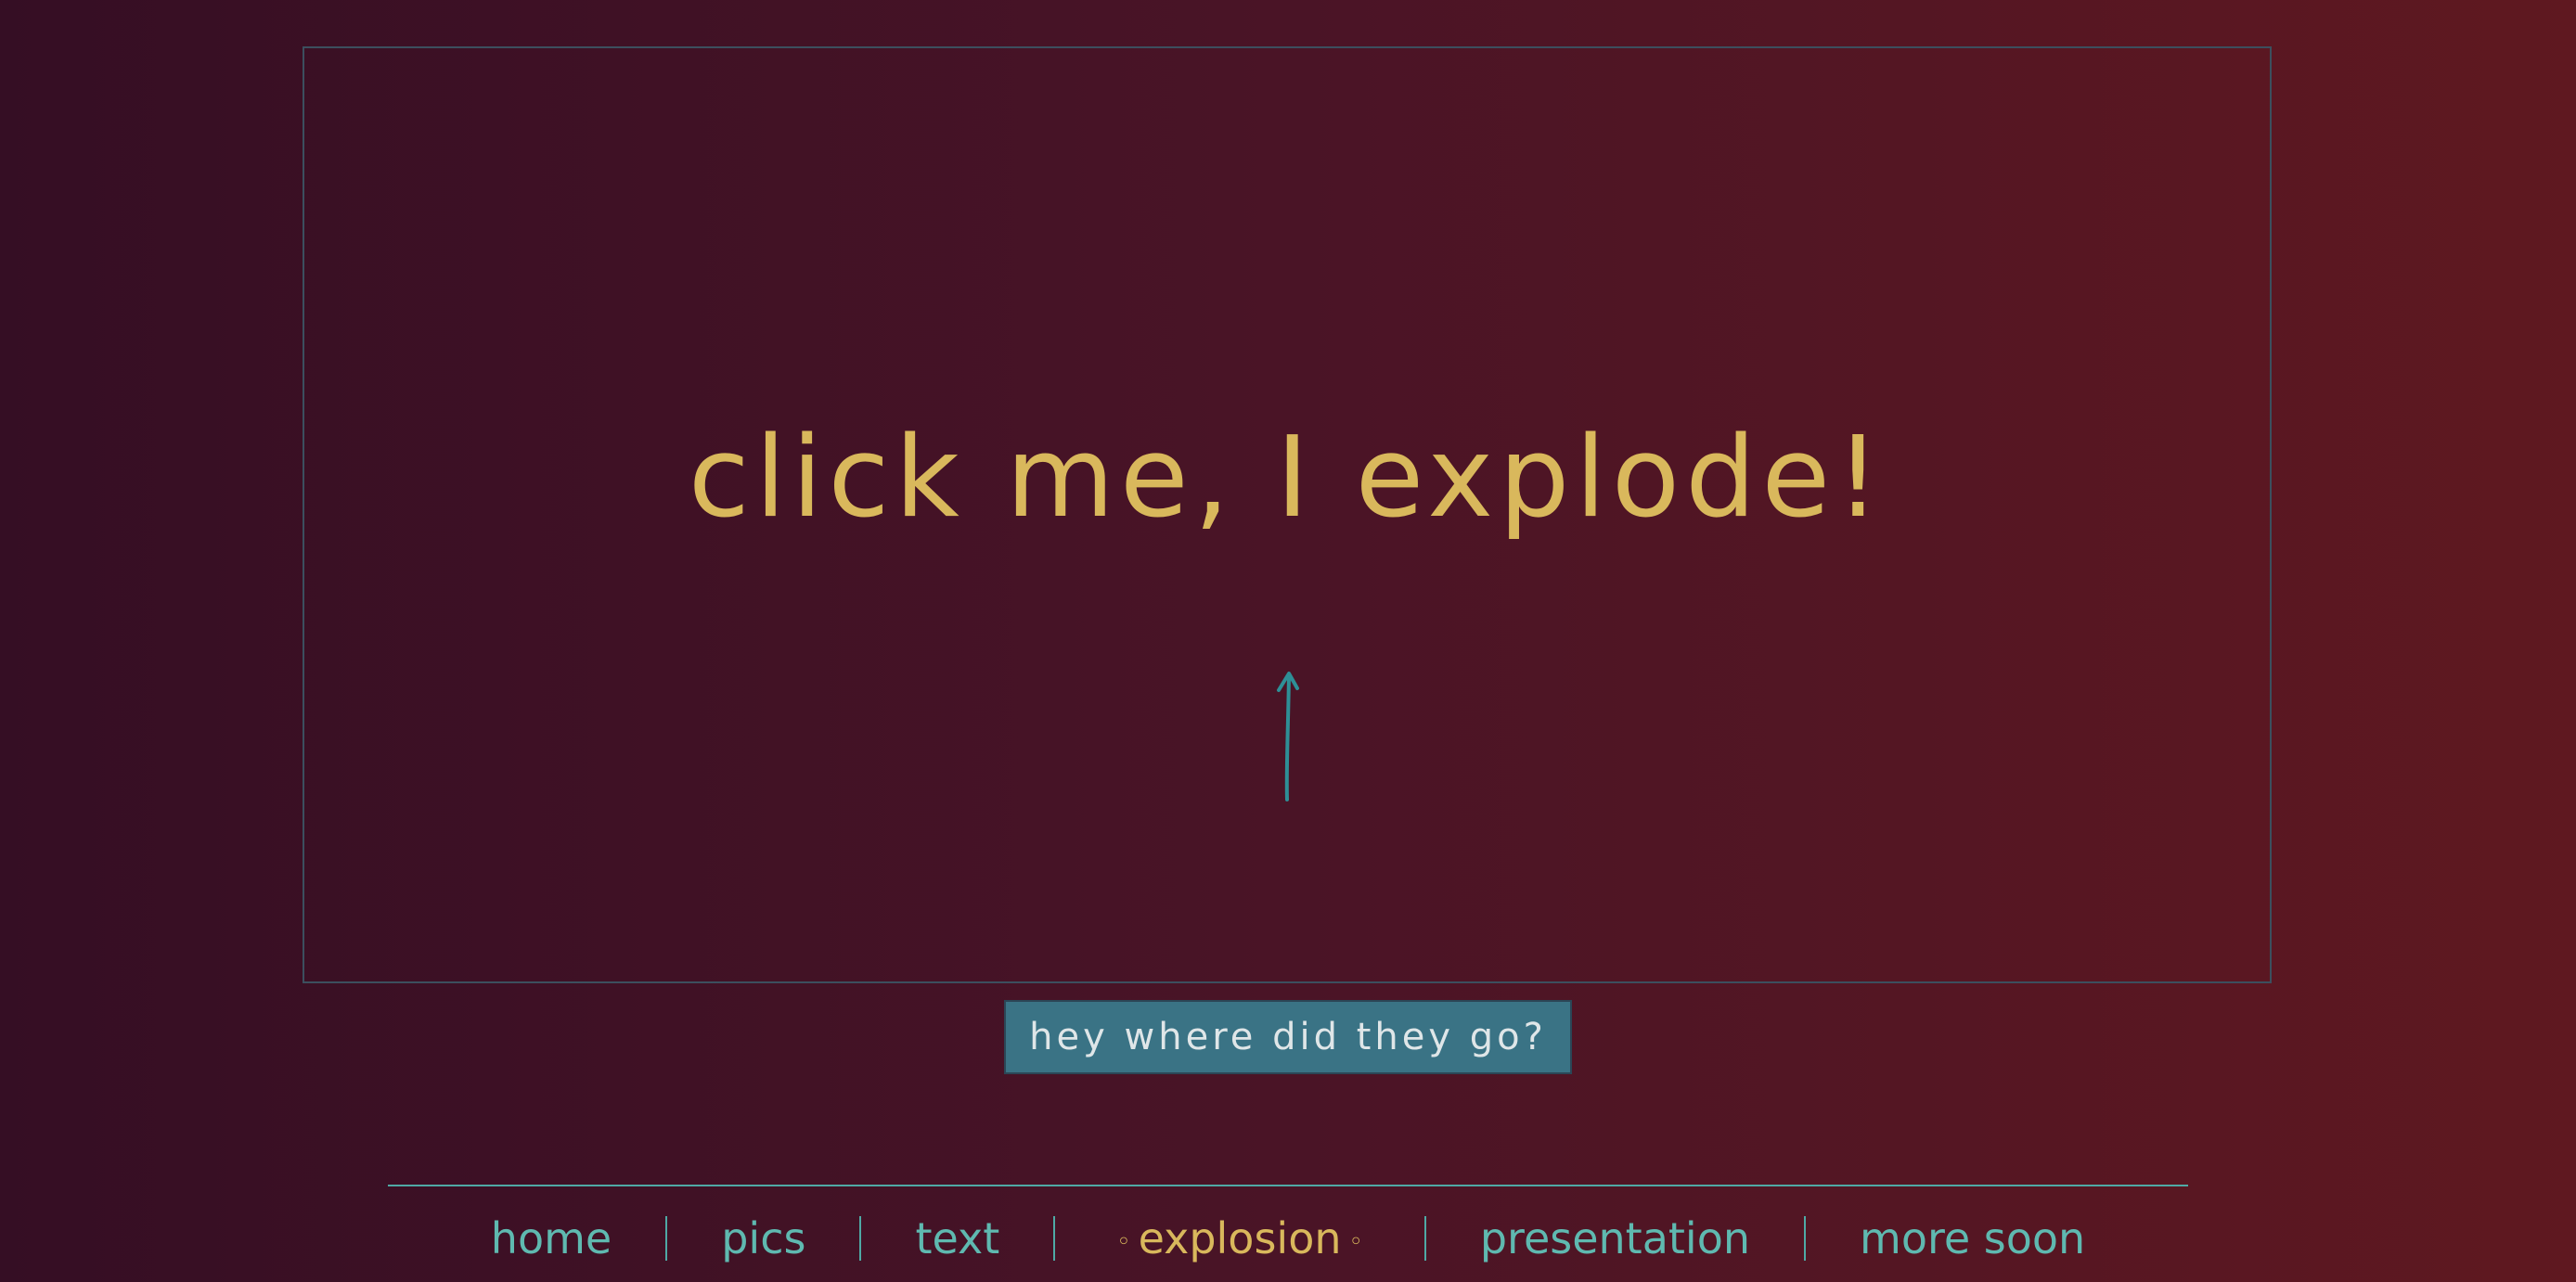 The image size is (2576, 1282). I want to click on reset-button: hey where did they go?, so click(1288, 1037).